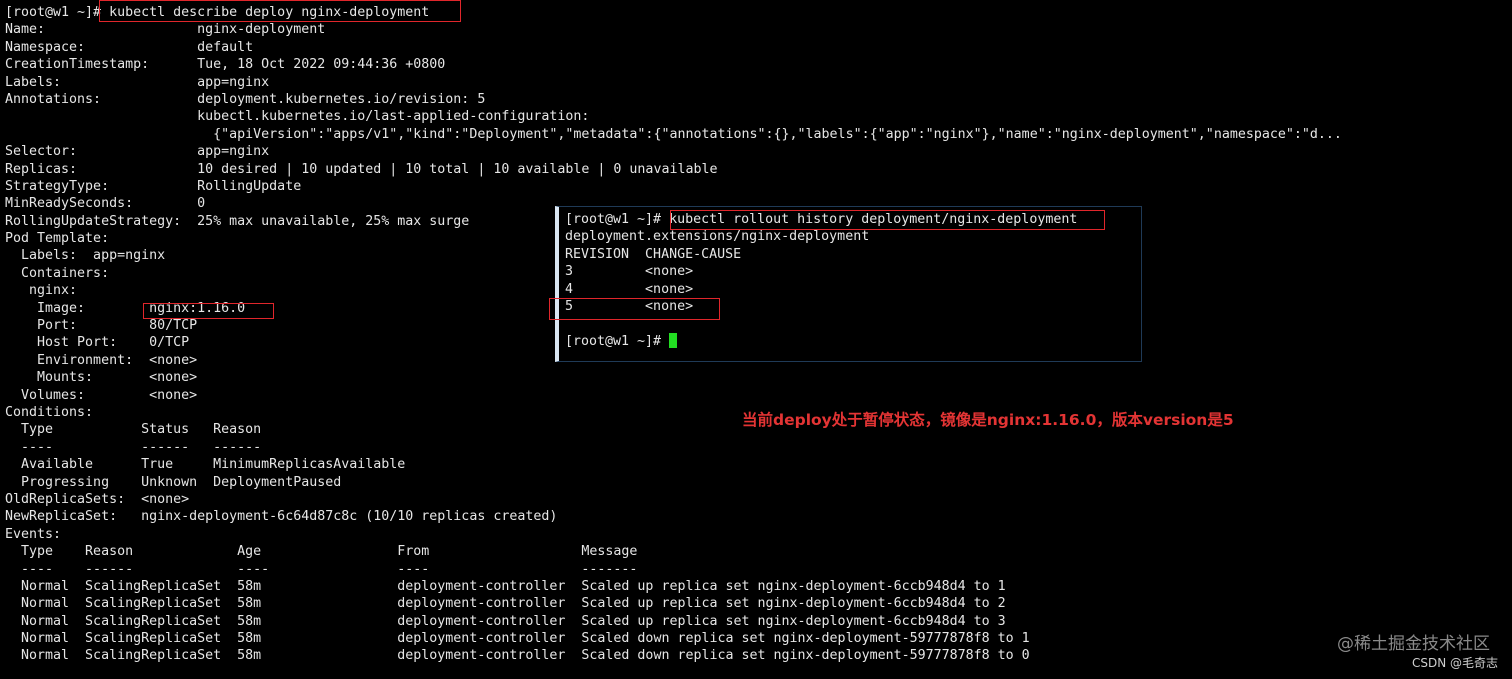  What do you see at coordinates (629, 289) in the screenshot?
I see `history-row: 4 <none>` at bounding box center [629, 289].